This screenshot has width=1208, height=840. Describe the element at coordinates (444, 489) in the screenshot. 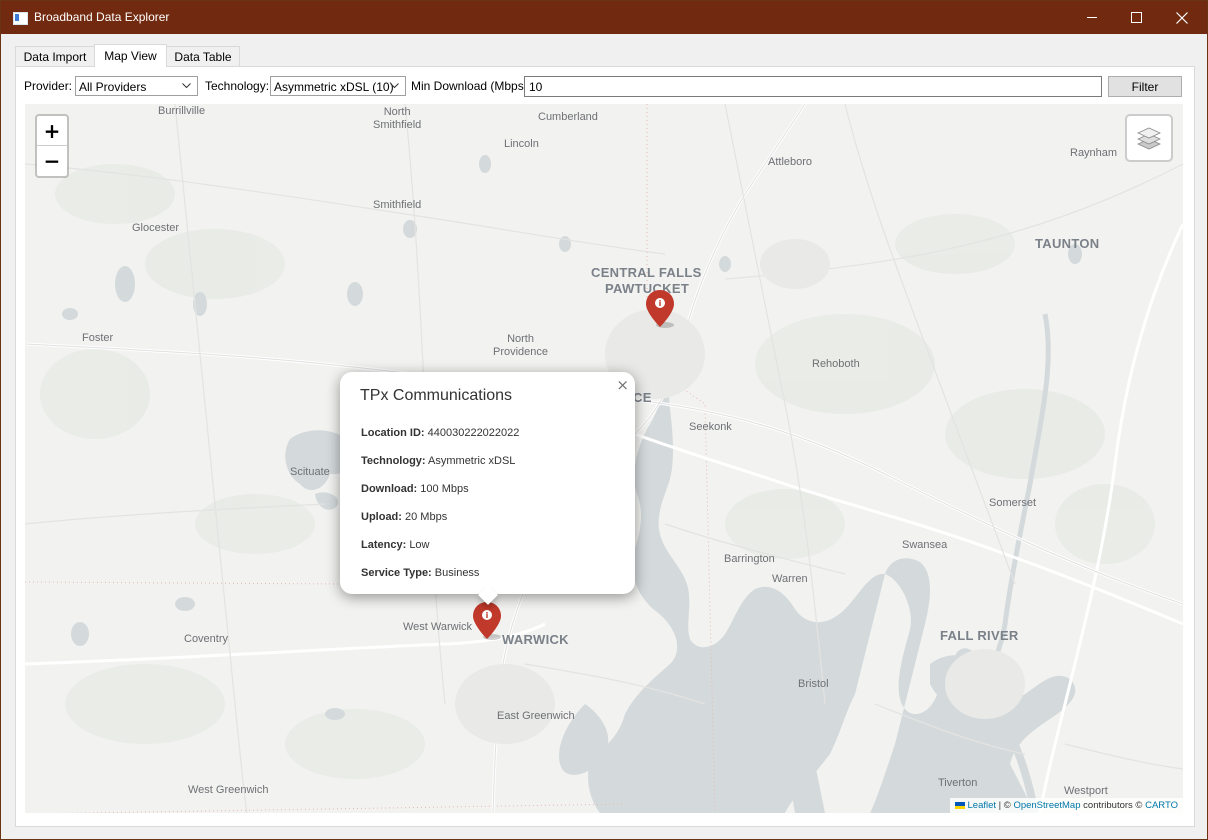

I see `popup-field-value: 100 Mbps` at that location.